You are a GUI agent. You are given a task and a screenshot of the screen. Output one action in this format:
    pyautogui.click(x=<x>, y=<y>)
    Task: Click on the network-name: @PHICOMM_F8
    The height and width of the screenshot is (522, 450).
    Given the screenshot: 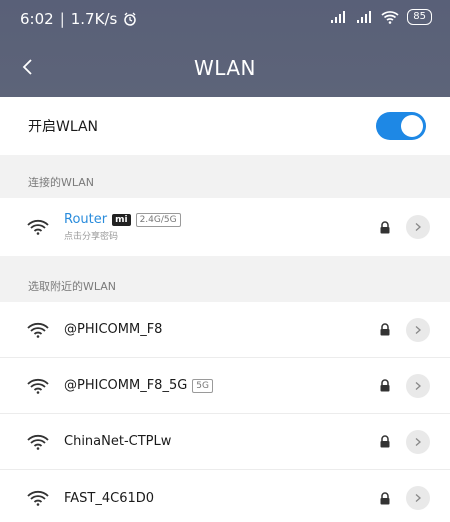 What is the action you would take?
    pyautogui.click(x=113, y=329)
    